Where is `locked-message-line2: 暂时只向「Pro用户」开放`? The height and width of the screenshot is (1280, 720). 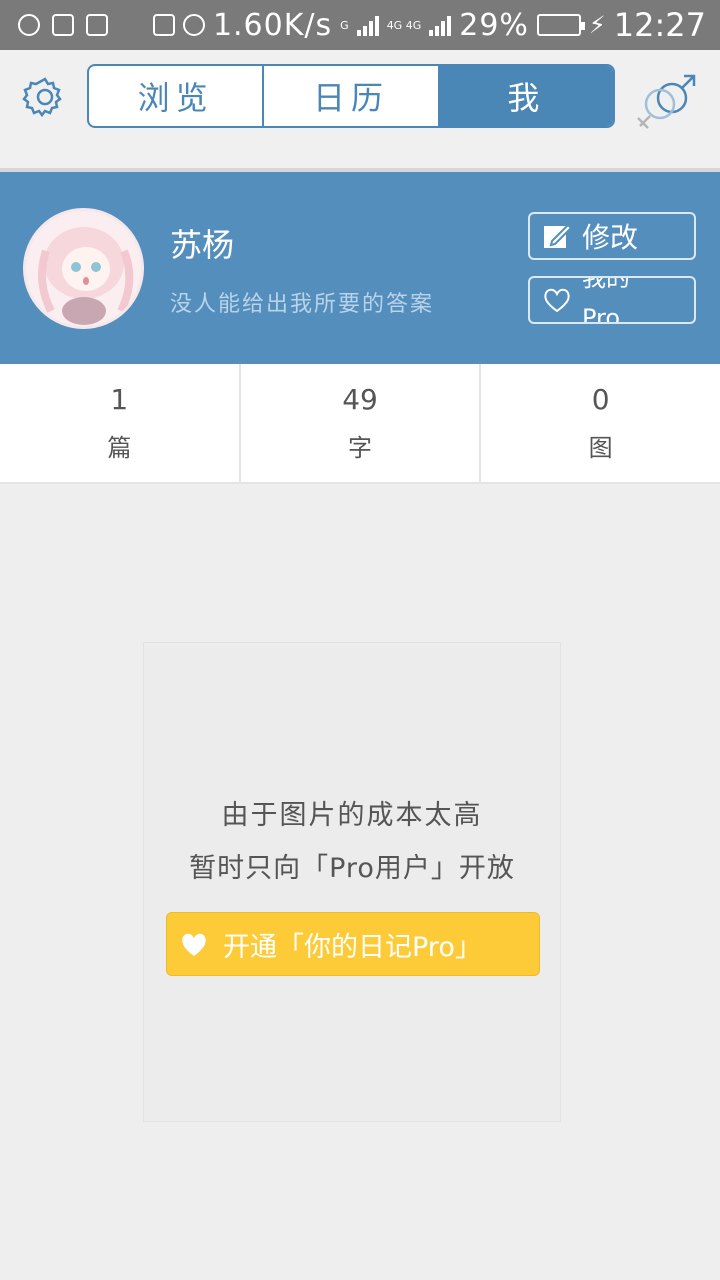
locked-message-line2: 暂时只向「Pro用户」开放 is located at coordinates (352, 868).